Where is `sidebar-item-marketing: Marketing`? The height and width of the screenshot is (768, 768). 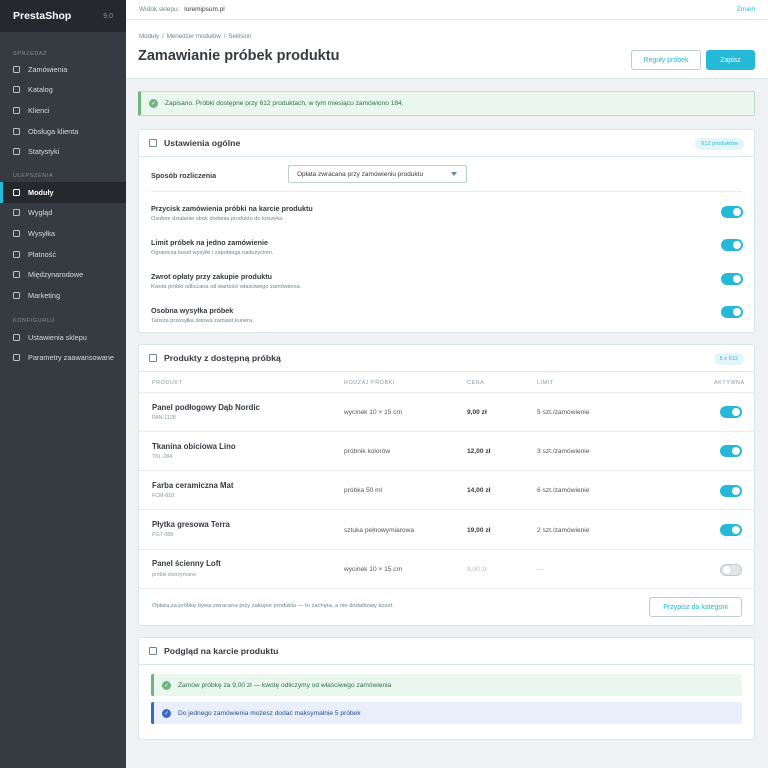 sidebar-item-marketing: Marketing is located at coordinates (63, 295).